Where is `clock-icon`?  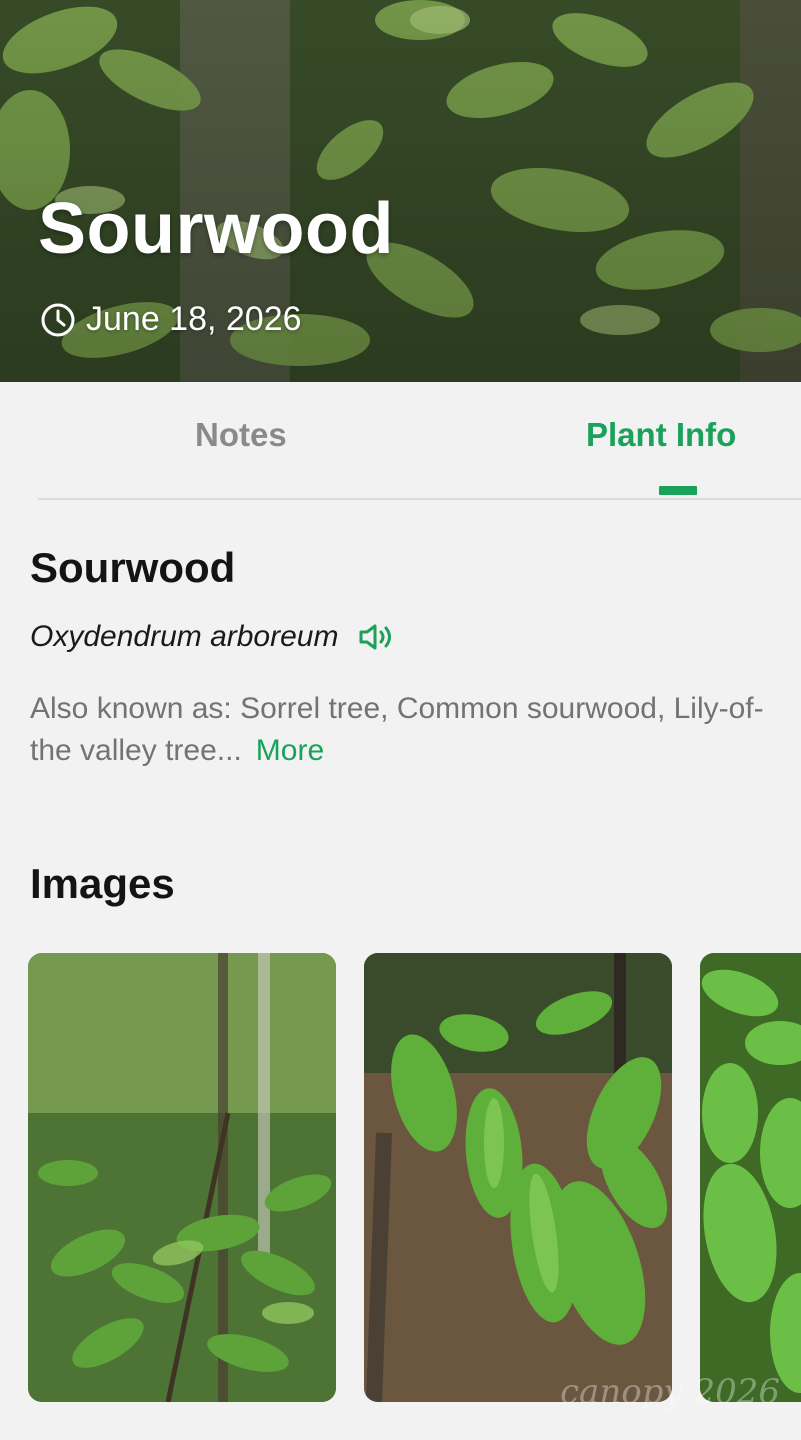
clock-icon is located at coordinates (58, 319).